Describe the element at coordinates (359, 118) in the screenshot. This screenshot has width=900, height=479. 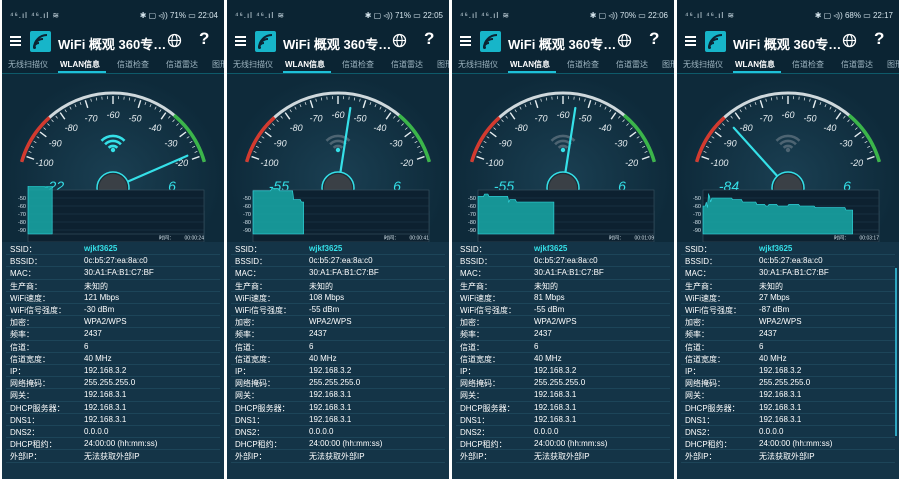
I see `gauge-tick-label: -50` at that location.